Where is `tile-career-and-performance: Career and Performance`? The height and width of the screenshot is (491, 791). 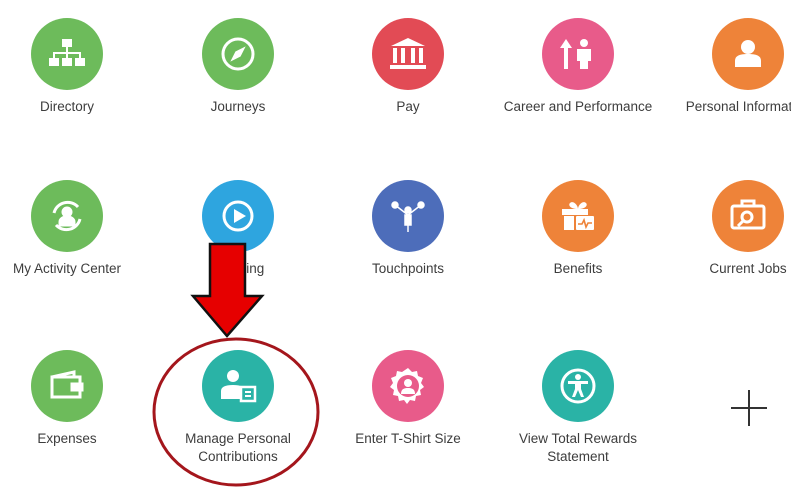 tile-career-and-performance: Career and Performance is located at coordinates (578, 67).